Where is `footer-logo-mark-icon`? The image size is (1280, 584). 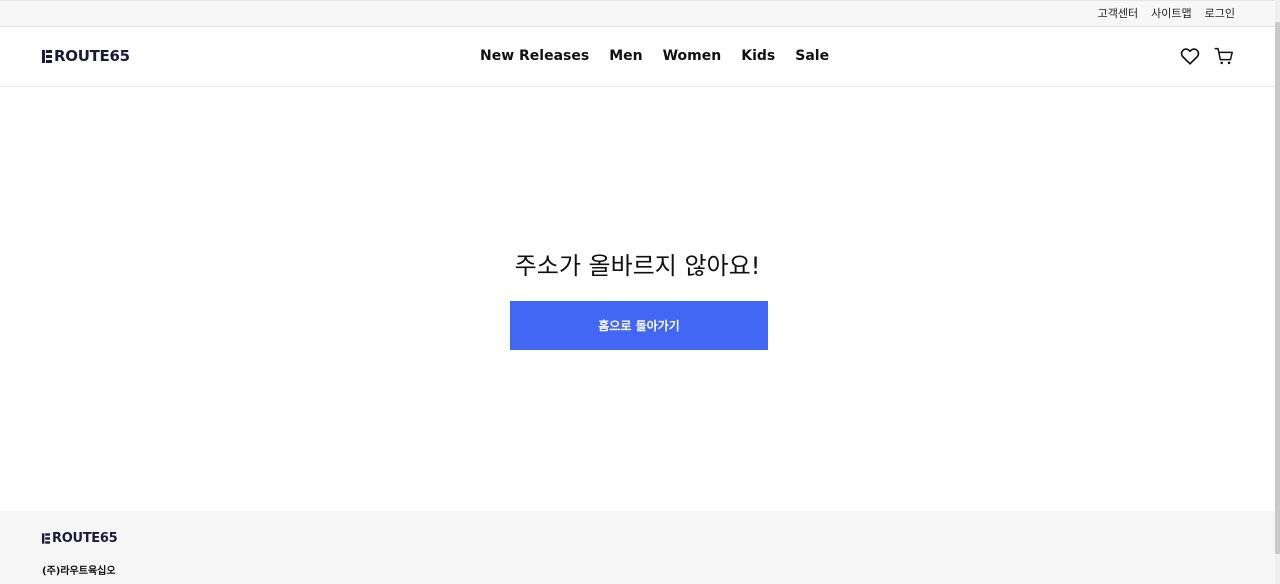
footer-logo-mark-icon is located at coordinates (46, 538).